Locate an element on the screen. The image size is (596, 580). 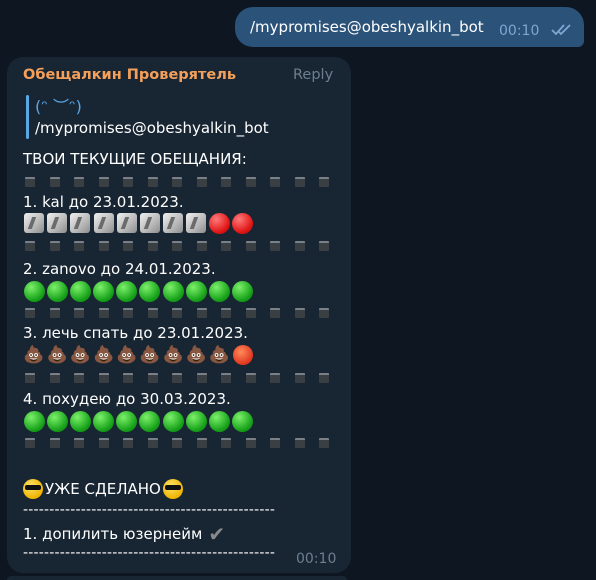
reply-button: Reply is located at coordinates (313, 75).